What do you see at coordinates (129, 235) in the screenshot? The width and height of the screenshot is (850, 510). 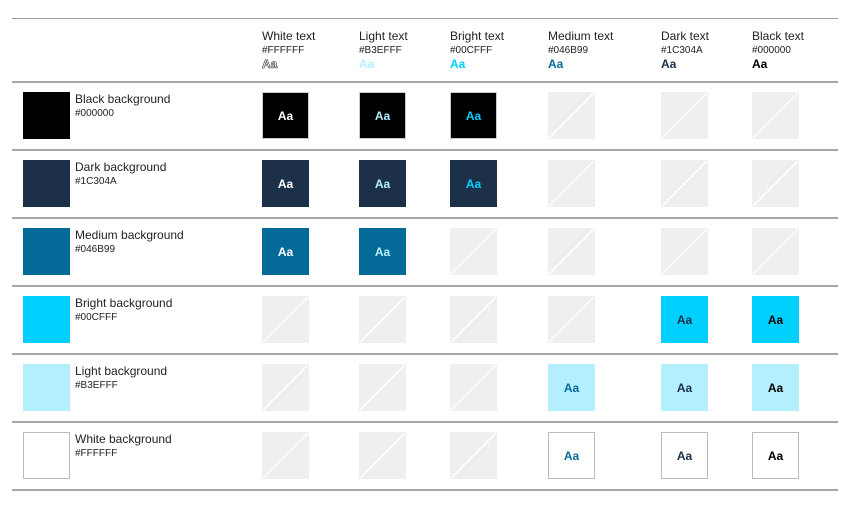 I see `row-name: Medium background` at bounding box center [129, 235].